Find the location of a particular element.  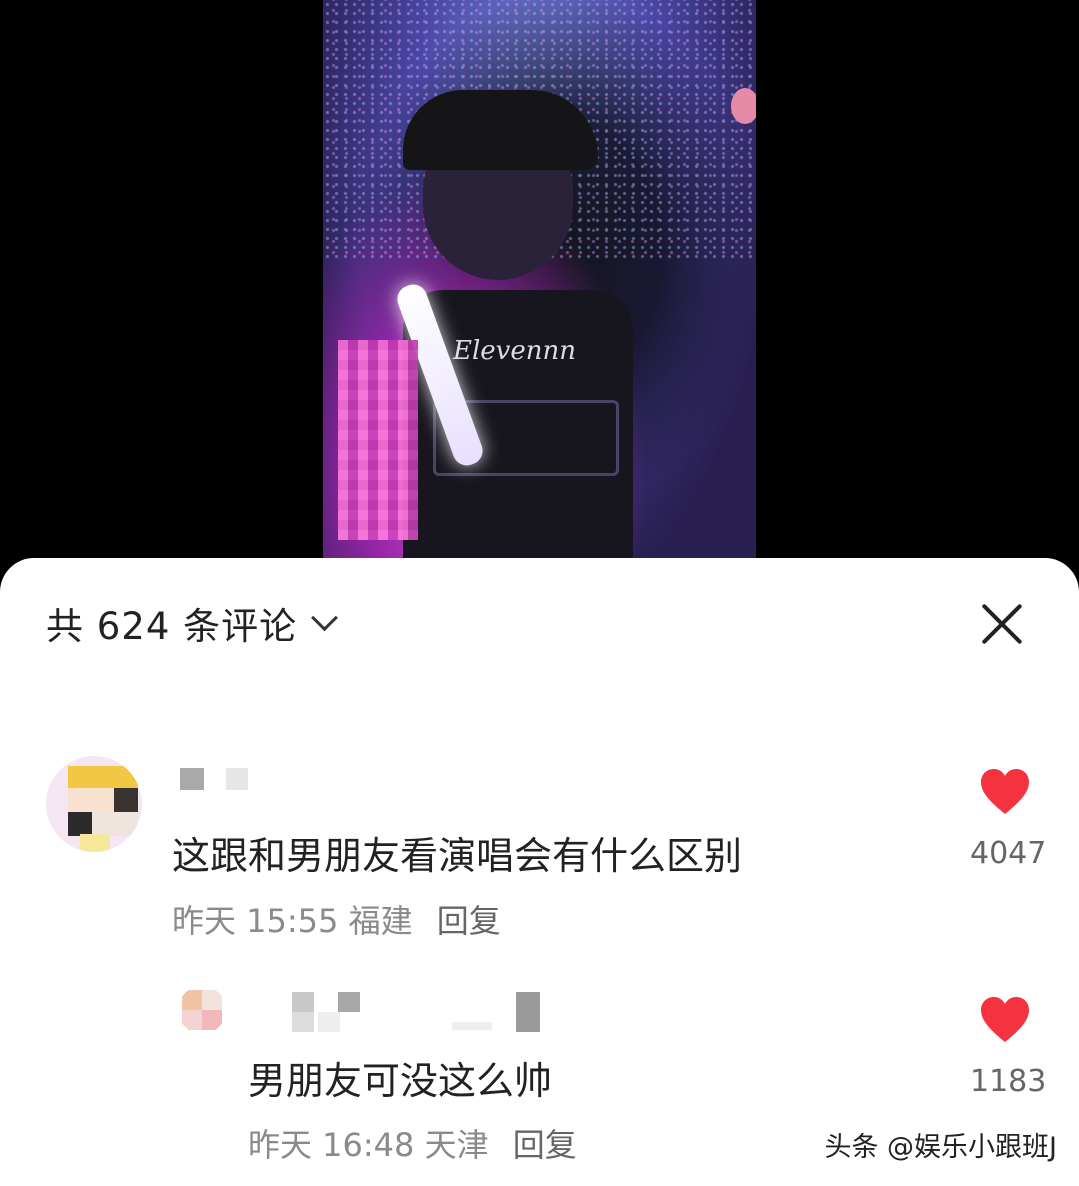

comment-location: 福建 is located at coordinates (380, 921).